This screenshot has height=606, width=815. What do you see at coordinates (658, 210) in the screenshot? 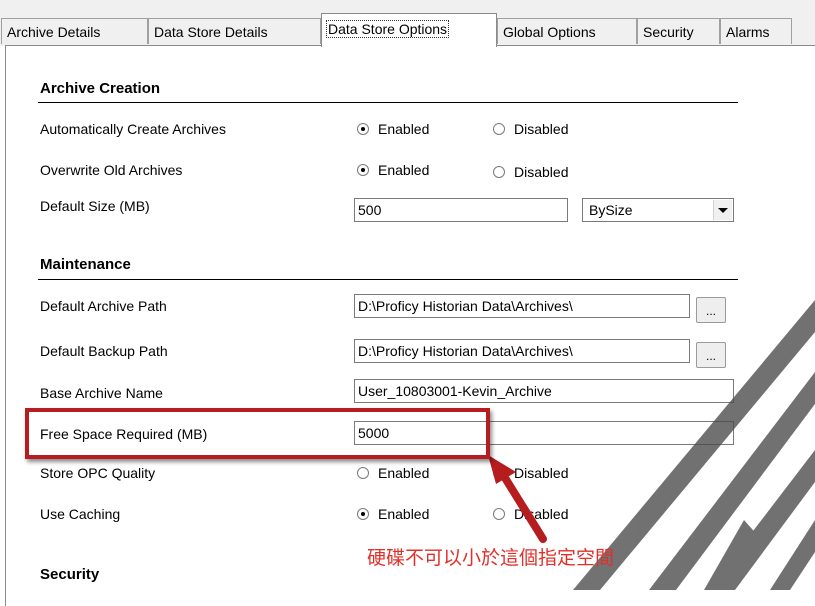
I see `default-size-mode-select: BySize` at bounding box center [658, 210].